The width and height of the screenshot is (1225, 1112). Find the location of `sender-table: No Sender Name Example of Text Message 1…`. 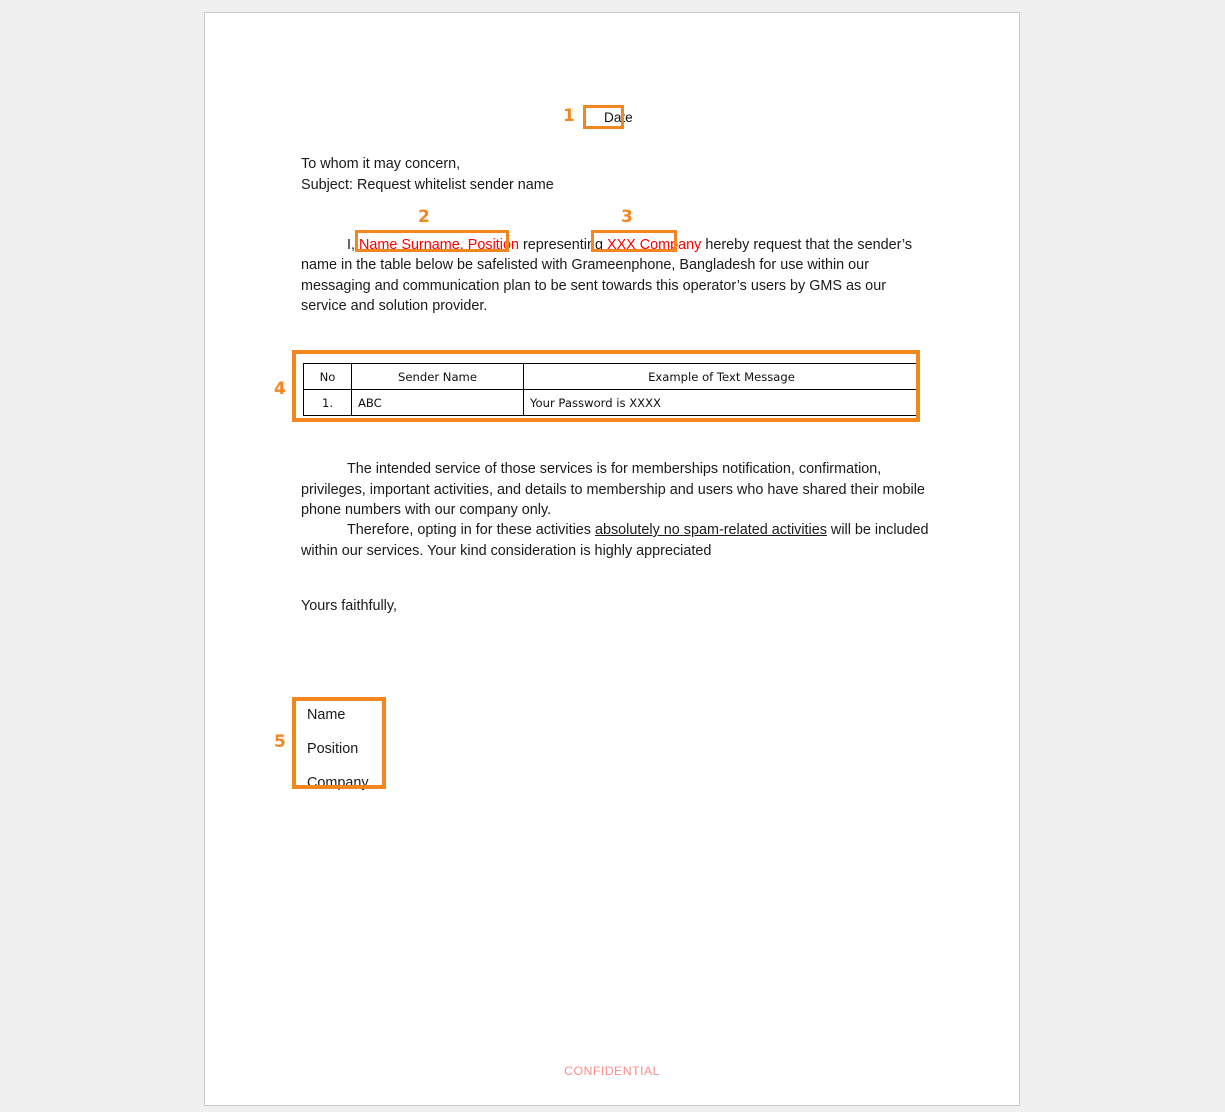

sender-table: No Sender Name Example of Text Message 1… is located at coordinates (611, 389).